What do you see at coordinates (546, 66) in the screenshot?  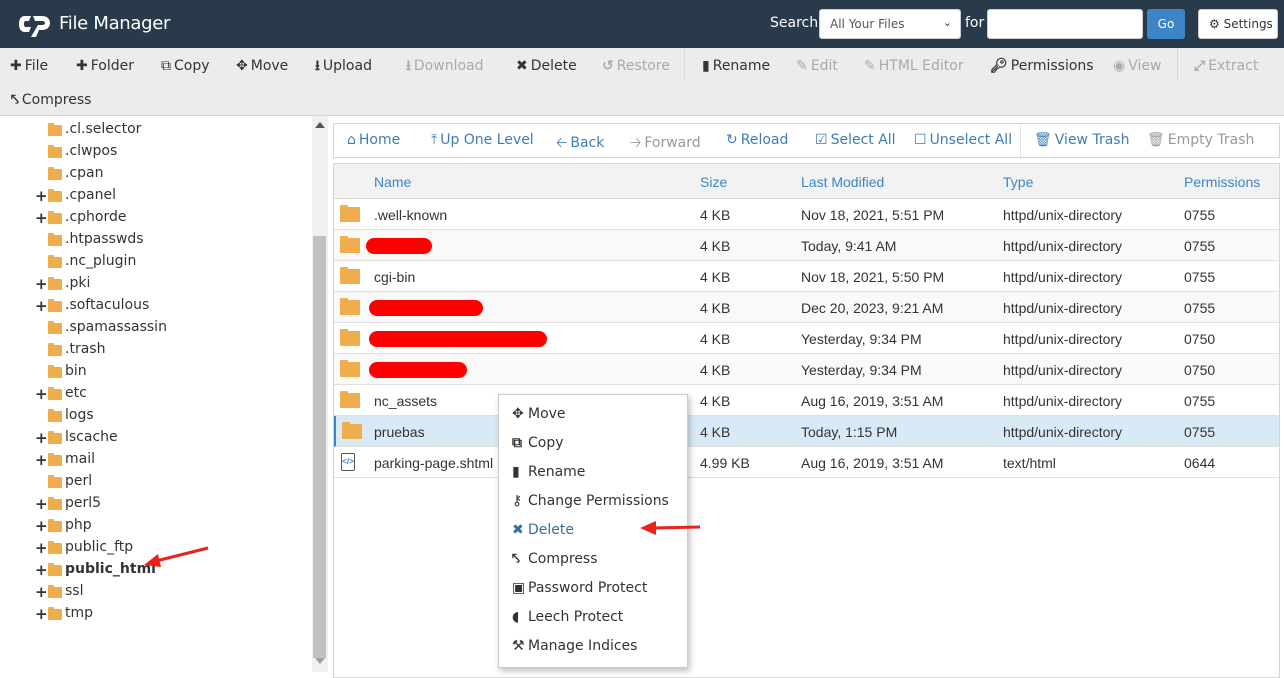 I see `delete-button: ✖ Delete` at bounding box center [546, 66].